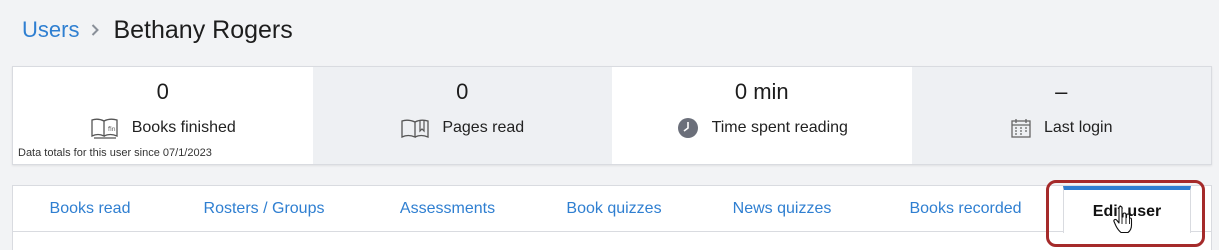  What do you see at coordinates (1021, 128) in the screenshot?
I see `calendar-icon` at bounding box center [1021, 128].